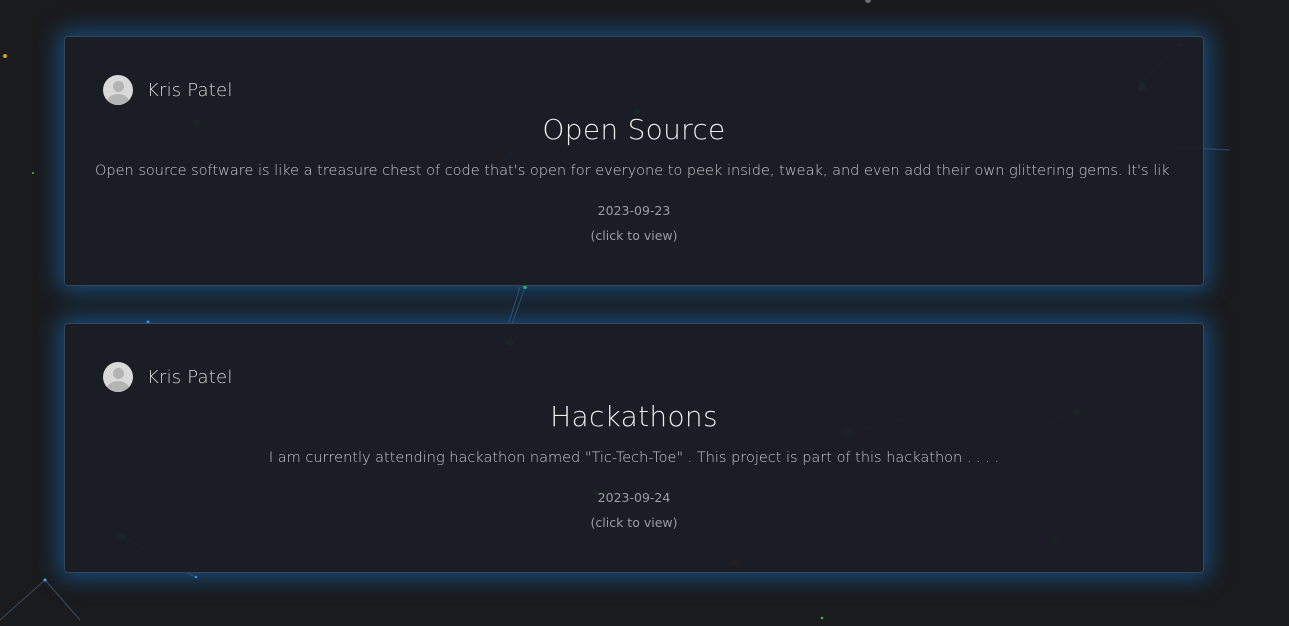 This screenshot has height=626, width=1289. What do you see at coordinates (634, 416) in the screenshot?
I see `post-title: Hackathons` at bounding box center [634, 416].